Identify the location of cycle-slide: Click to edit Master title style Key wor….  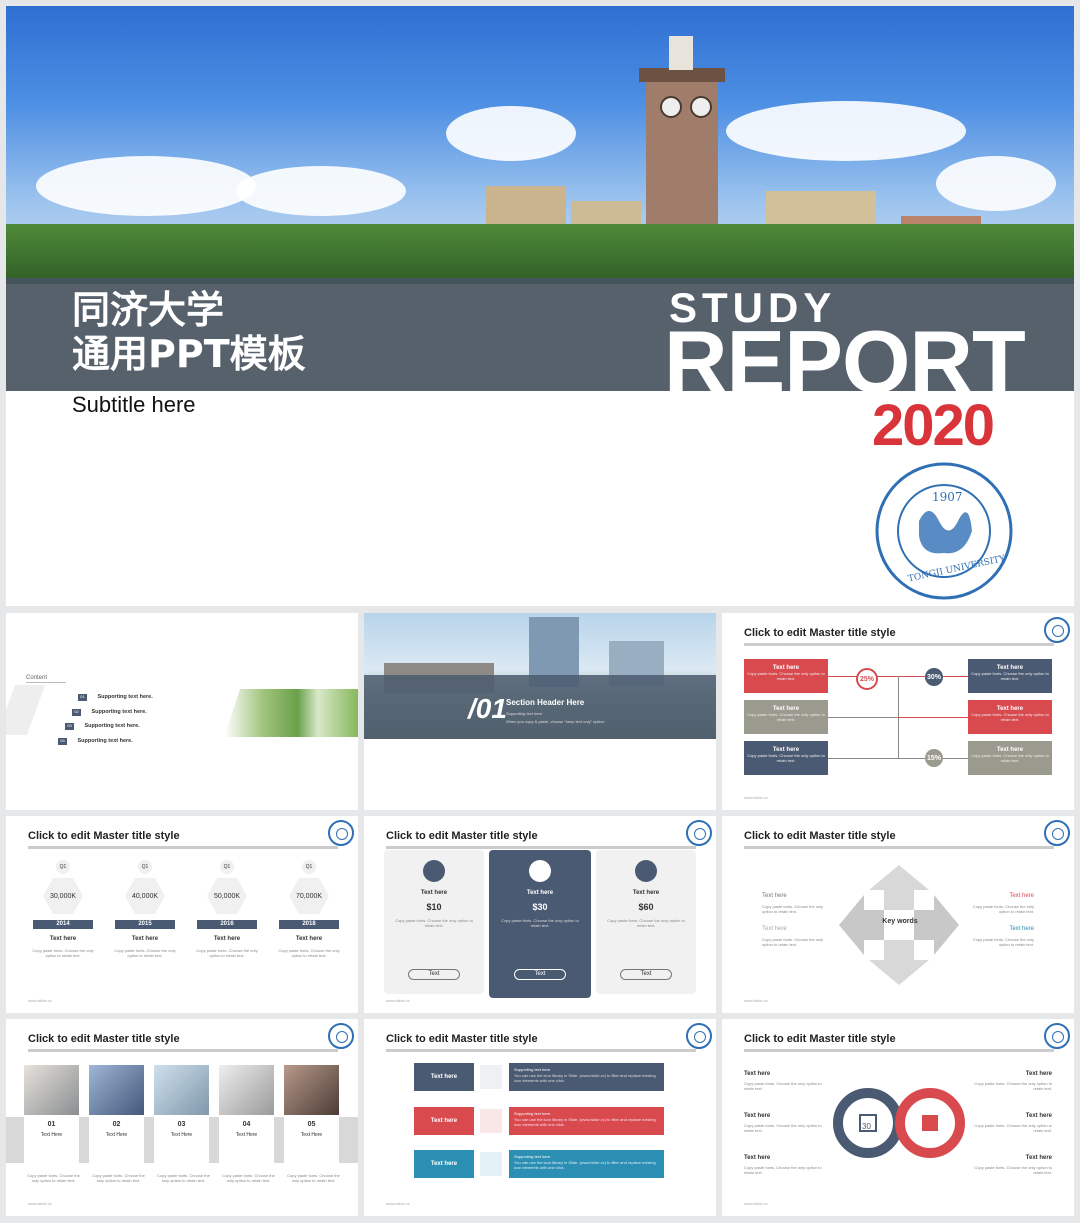
(898, 914).